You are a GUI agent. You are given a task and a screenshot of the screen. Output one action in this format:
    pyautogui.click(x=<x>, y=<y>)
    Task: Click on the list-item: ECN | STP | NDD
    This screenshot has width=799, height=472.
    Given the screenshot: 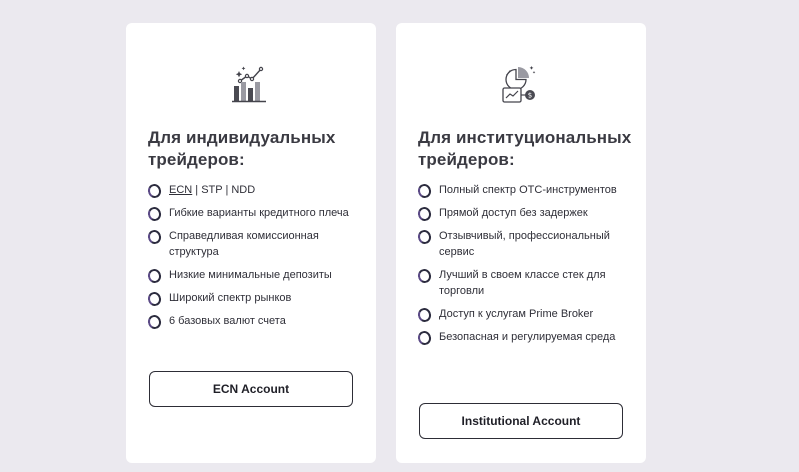 What is the action you would take?
    pyautogui.click(x=252, y=191)
    